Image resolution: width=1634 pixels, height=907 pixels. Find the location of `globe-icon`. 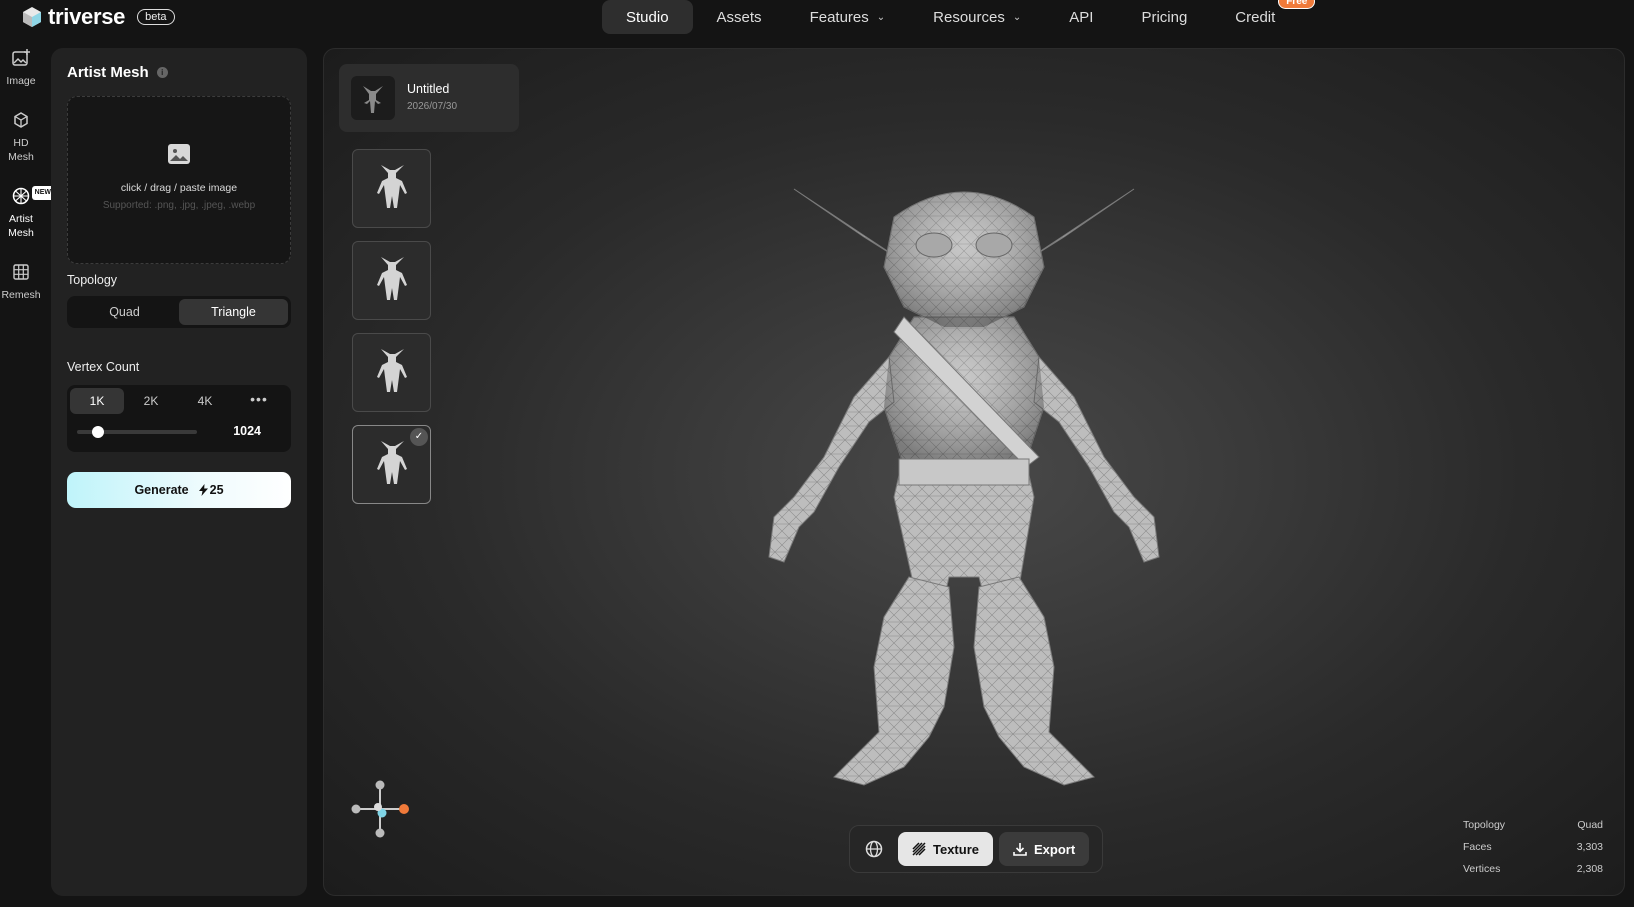

globe-icon is located at coordinates (874, 849).